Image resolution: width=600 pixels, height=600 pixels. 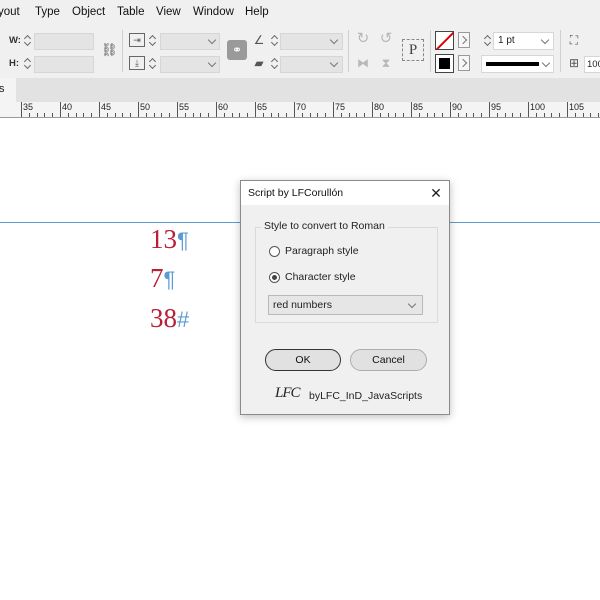 I want to click on menu-table: Table, so click(x=131, y=12).